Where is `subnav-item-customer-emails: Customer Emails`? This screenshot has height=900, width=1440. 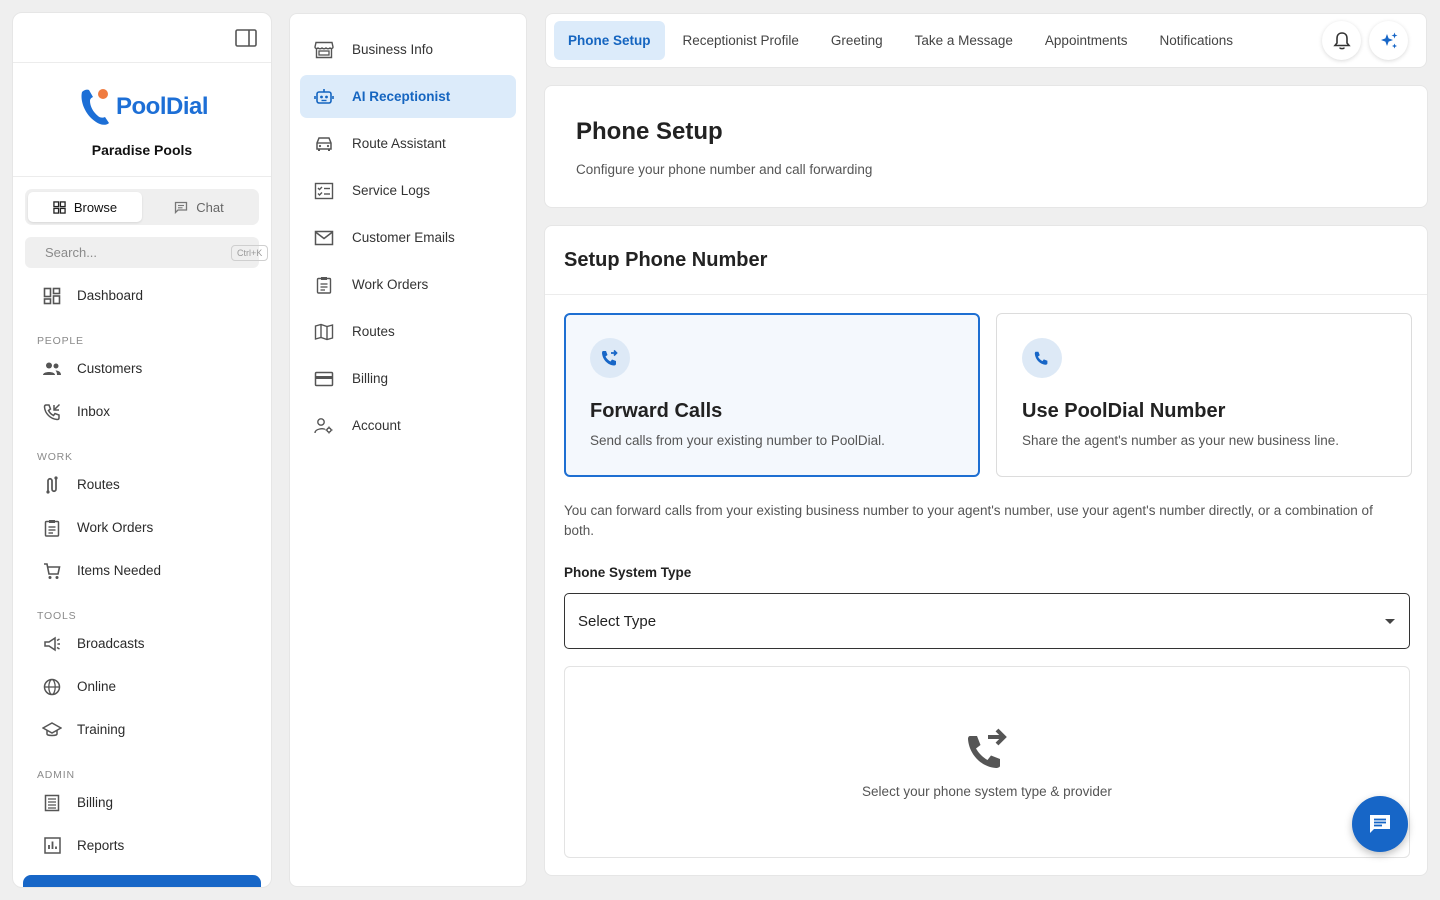 subnav-item-customer-emails: Customer Emails is located at coordinates (408, 237).